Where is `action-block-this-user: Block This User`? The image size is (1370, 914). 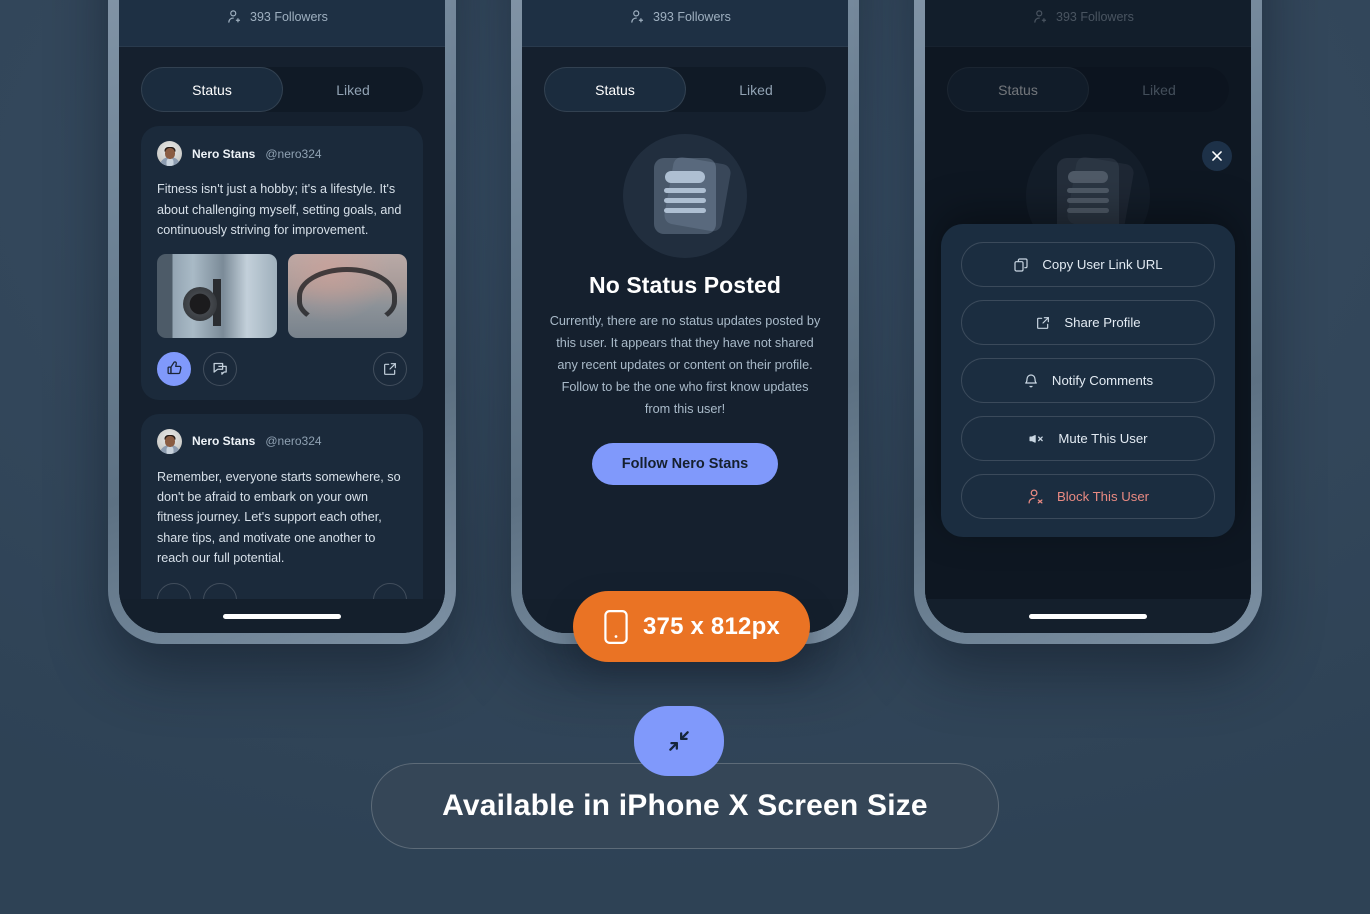 action-block-this-user: Block This User is located at coordinates (1088, 496).